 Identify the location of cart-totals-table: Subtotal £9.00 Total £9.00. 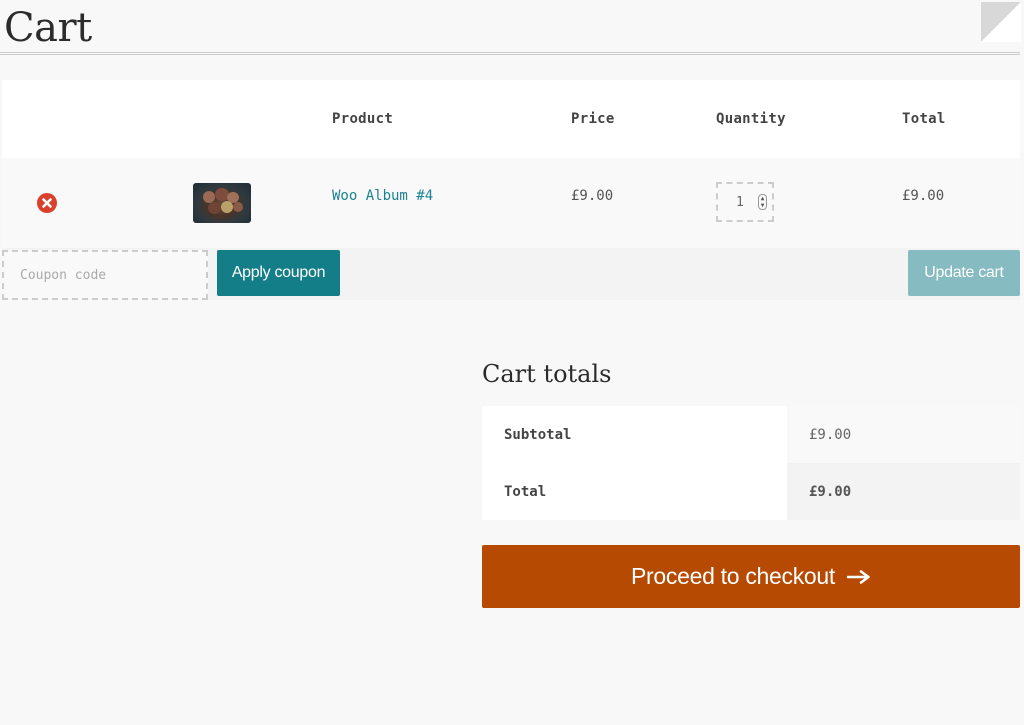
(751, 463).